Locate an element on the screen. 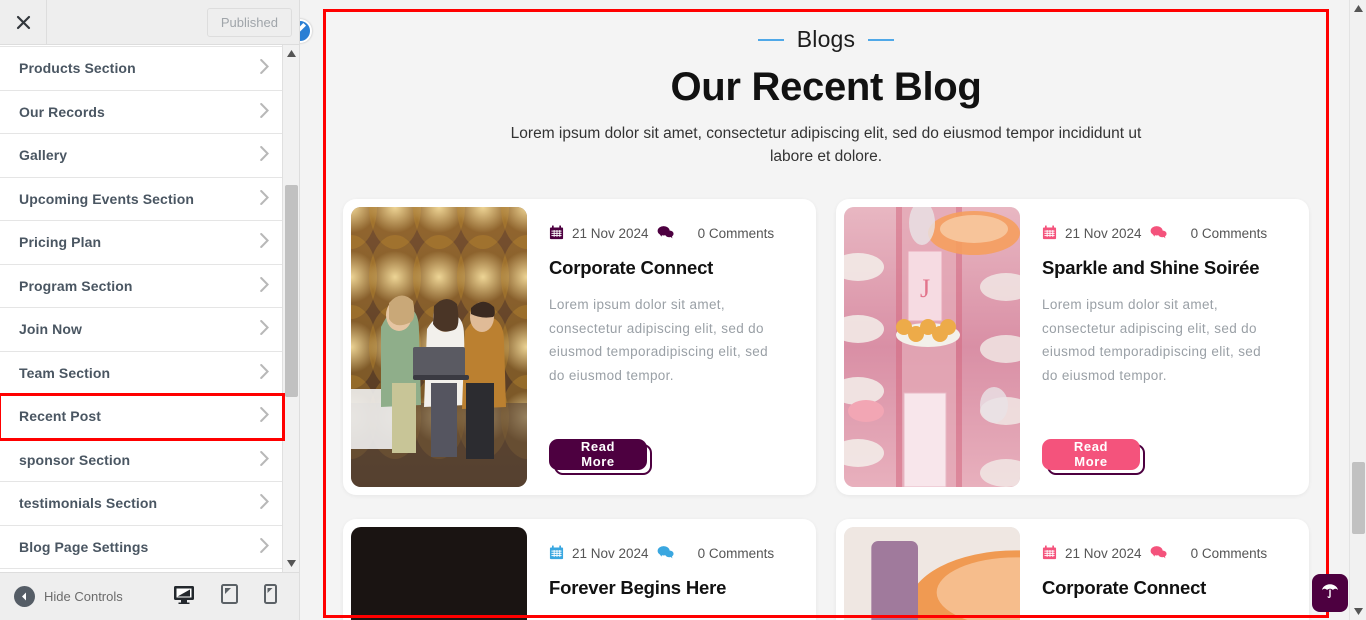  blog-card-body: 21 Nov 2024 0 Comments Corporate Connect is located at coordinates (1168, 569).